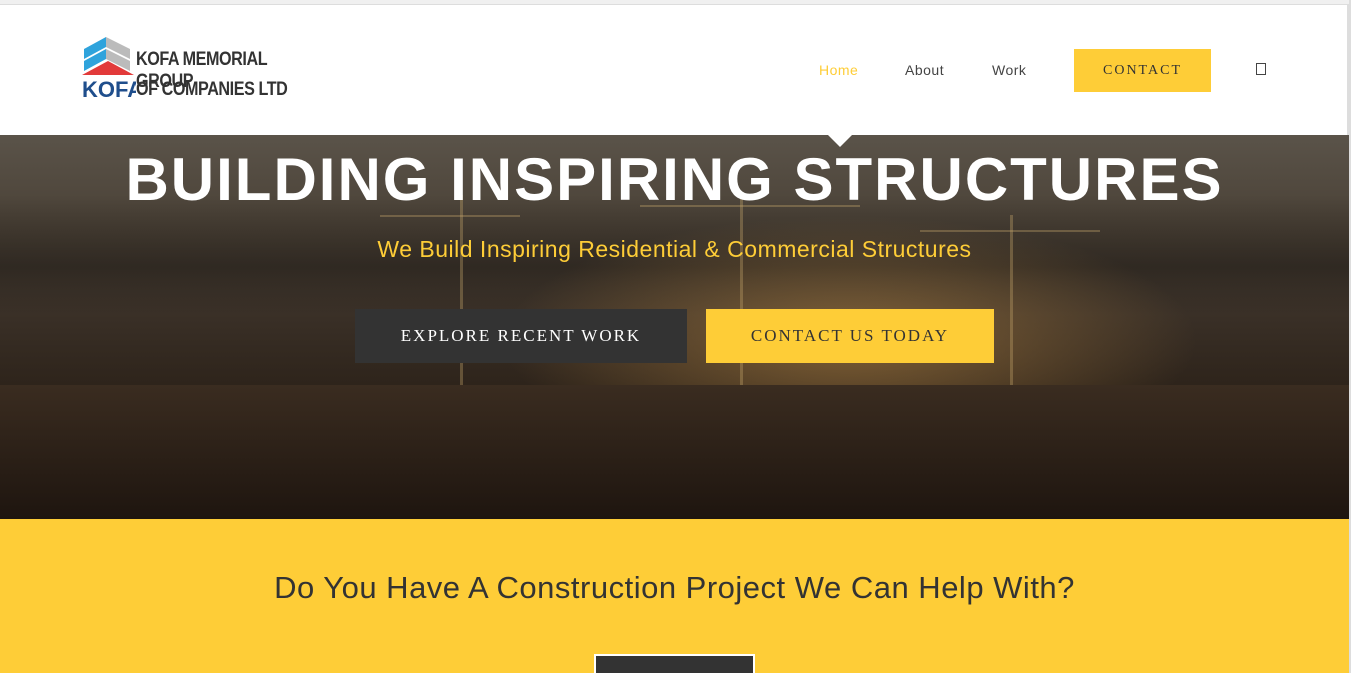 Image resolution: width=1351 pixels, height=673 pixels. Describe the element at coordinates (212, 89) in the screenshot. I see `logo-line2: OF COMPANIES LTD` at that location.